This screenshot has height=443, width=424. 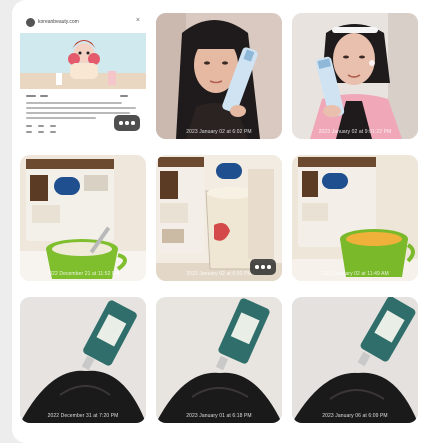 I want to click on media-tile-drink-3: 2023 January 02 at 11:49 AM, so click(x=355, y=218).